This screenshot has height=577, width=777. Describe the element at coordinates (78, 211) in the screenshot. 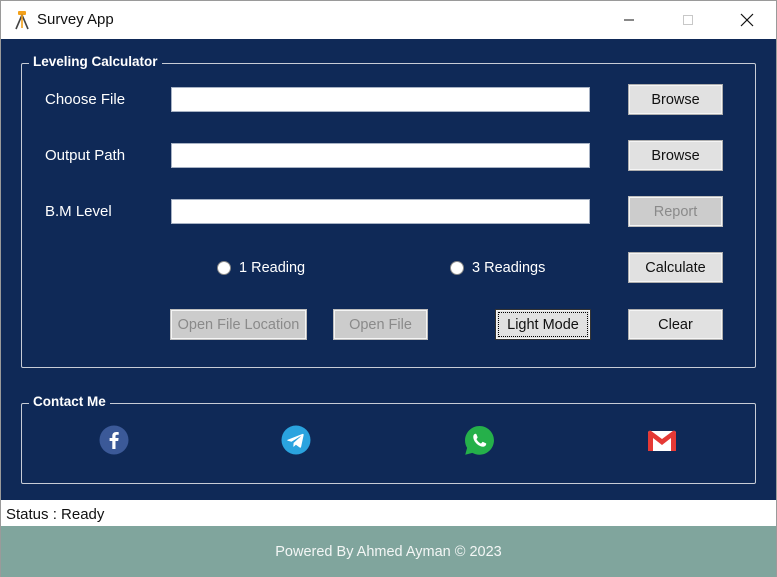

I see `bm-level-label: B.M Level` at that location.